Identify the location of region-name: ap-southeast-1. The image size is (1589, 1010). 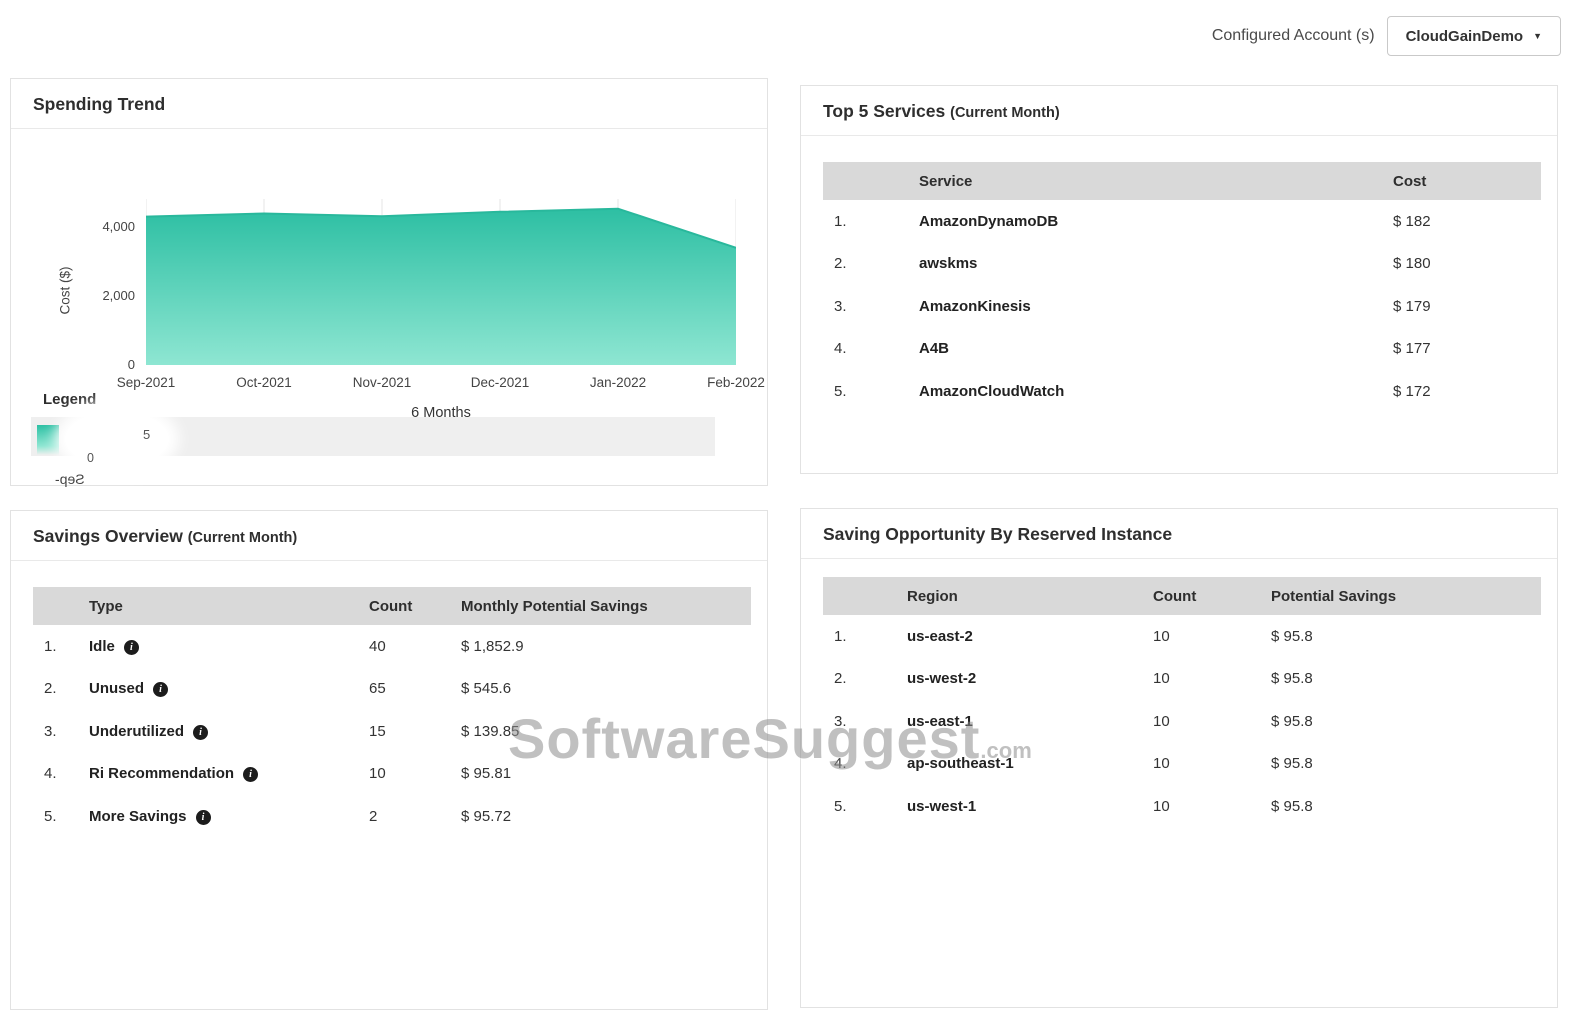
(960, 764).